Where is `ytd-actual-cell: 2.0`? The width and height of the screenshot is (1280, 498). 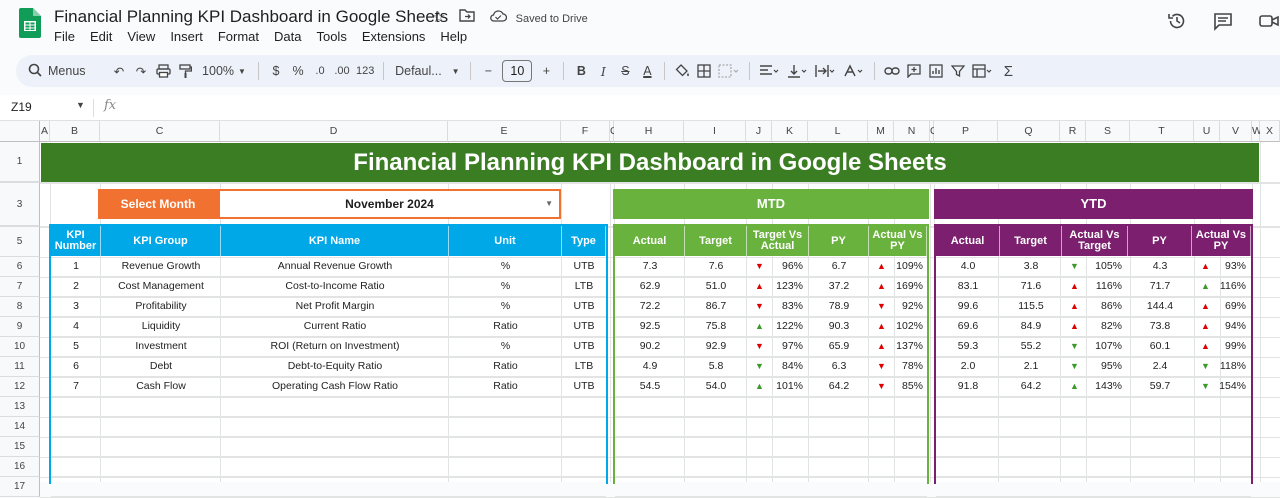 ytd-actual-cell: 2.0 is located at coordinates (968, 366).